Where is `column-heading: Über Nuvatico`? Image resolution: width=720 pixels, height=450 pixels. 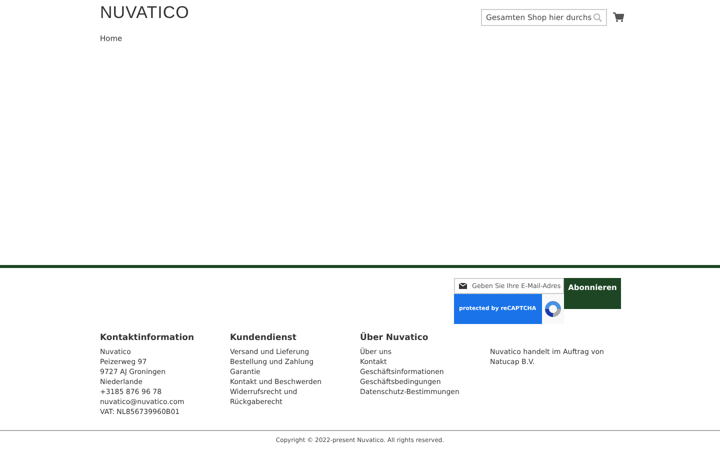
column-heading: Über Nuvatico is located at coordinates (395, 338).